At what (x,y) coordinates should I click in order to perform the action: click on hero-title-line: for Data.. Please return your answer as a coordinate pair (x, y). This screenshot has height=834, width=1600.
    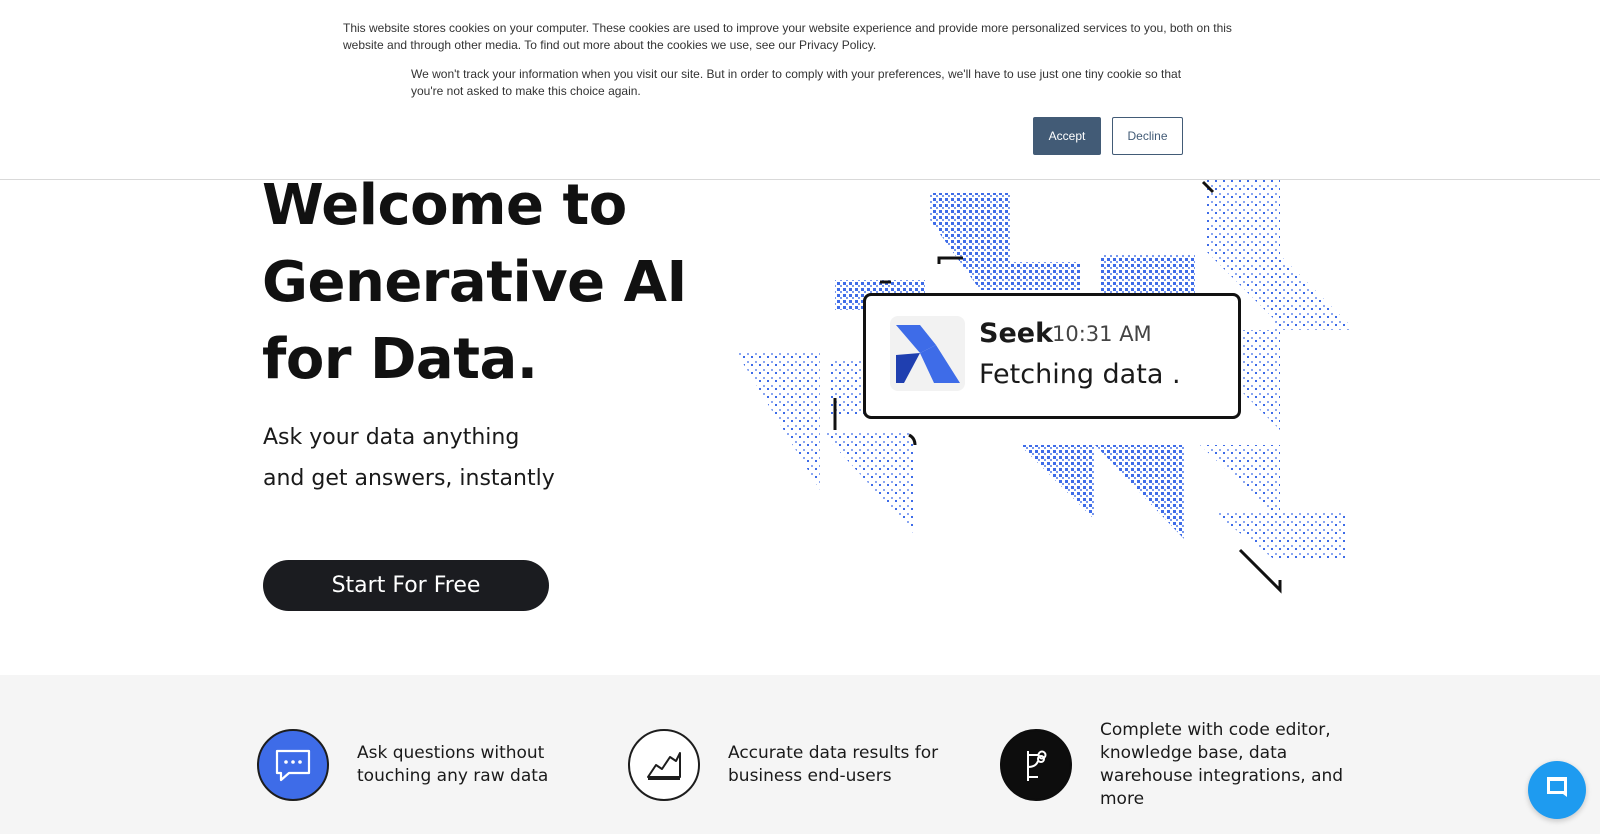
    Looking at the image, I should click on (400, 359).